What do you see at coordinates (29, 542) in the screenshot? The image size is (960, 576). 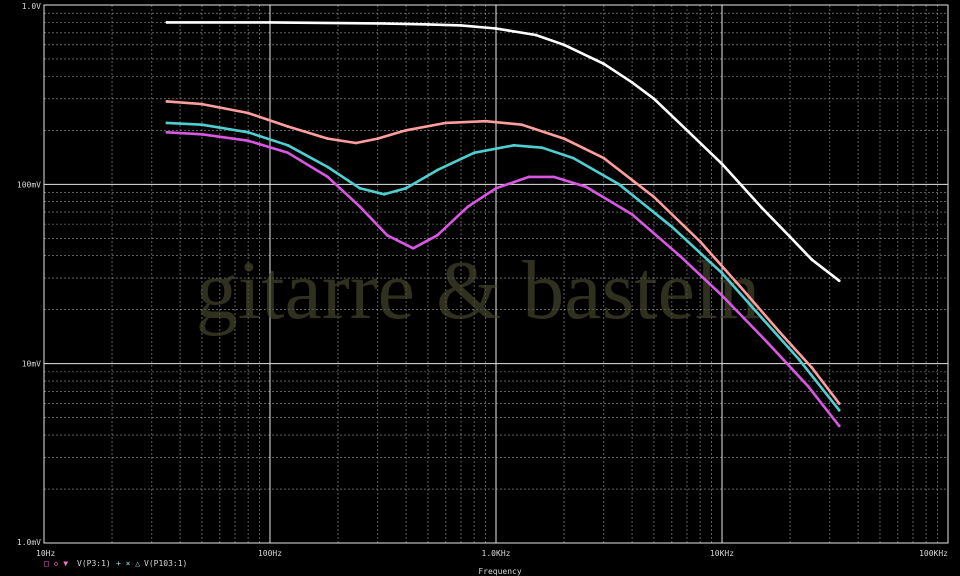 I see `y-tick-label: 1.0mV` at bounding box center [29, 542].